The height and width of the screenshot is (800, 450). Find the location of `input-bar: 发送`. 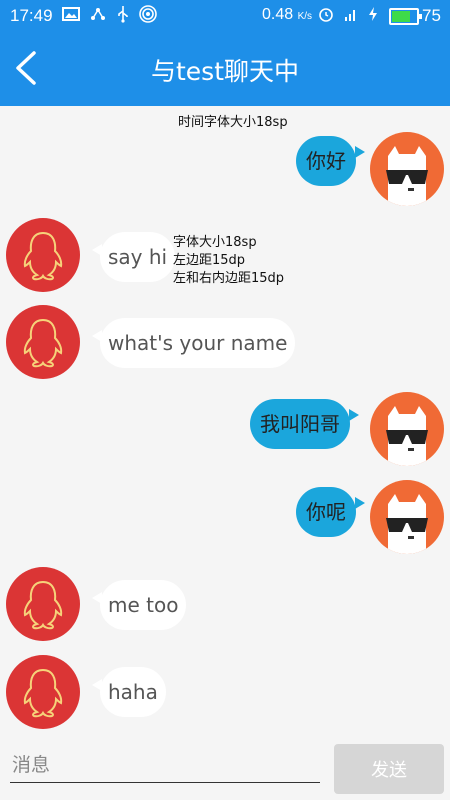

input-bar: 发送 is located at coordinates (225, 770).